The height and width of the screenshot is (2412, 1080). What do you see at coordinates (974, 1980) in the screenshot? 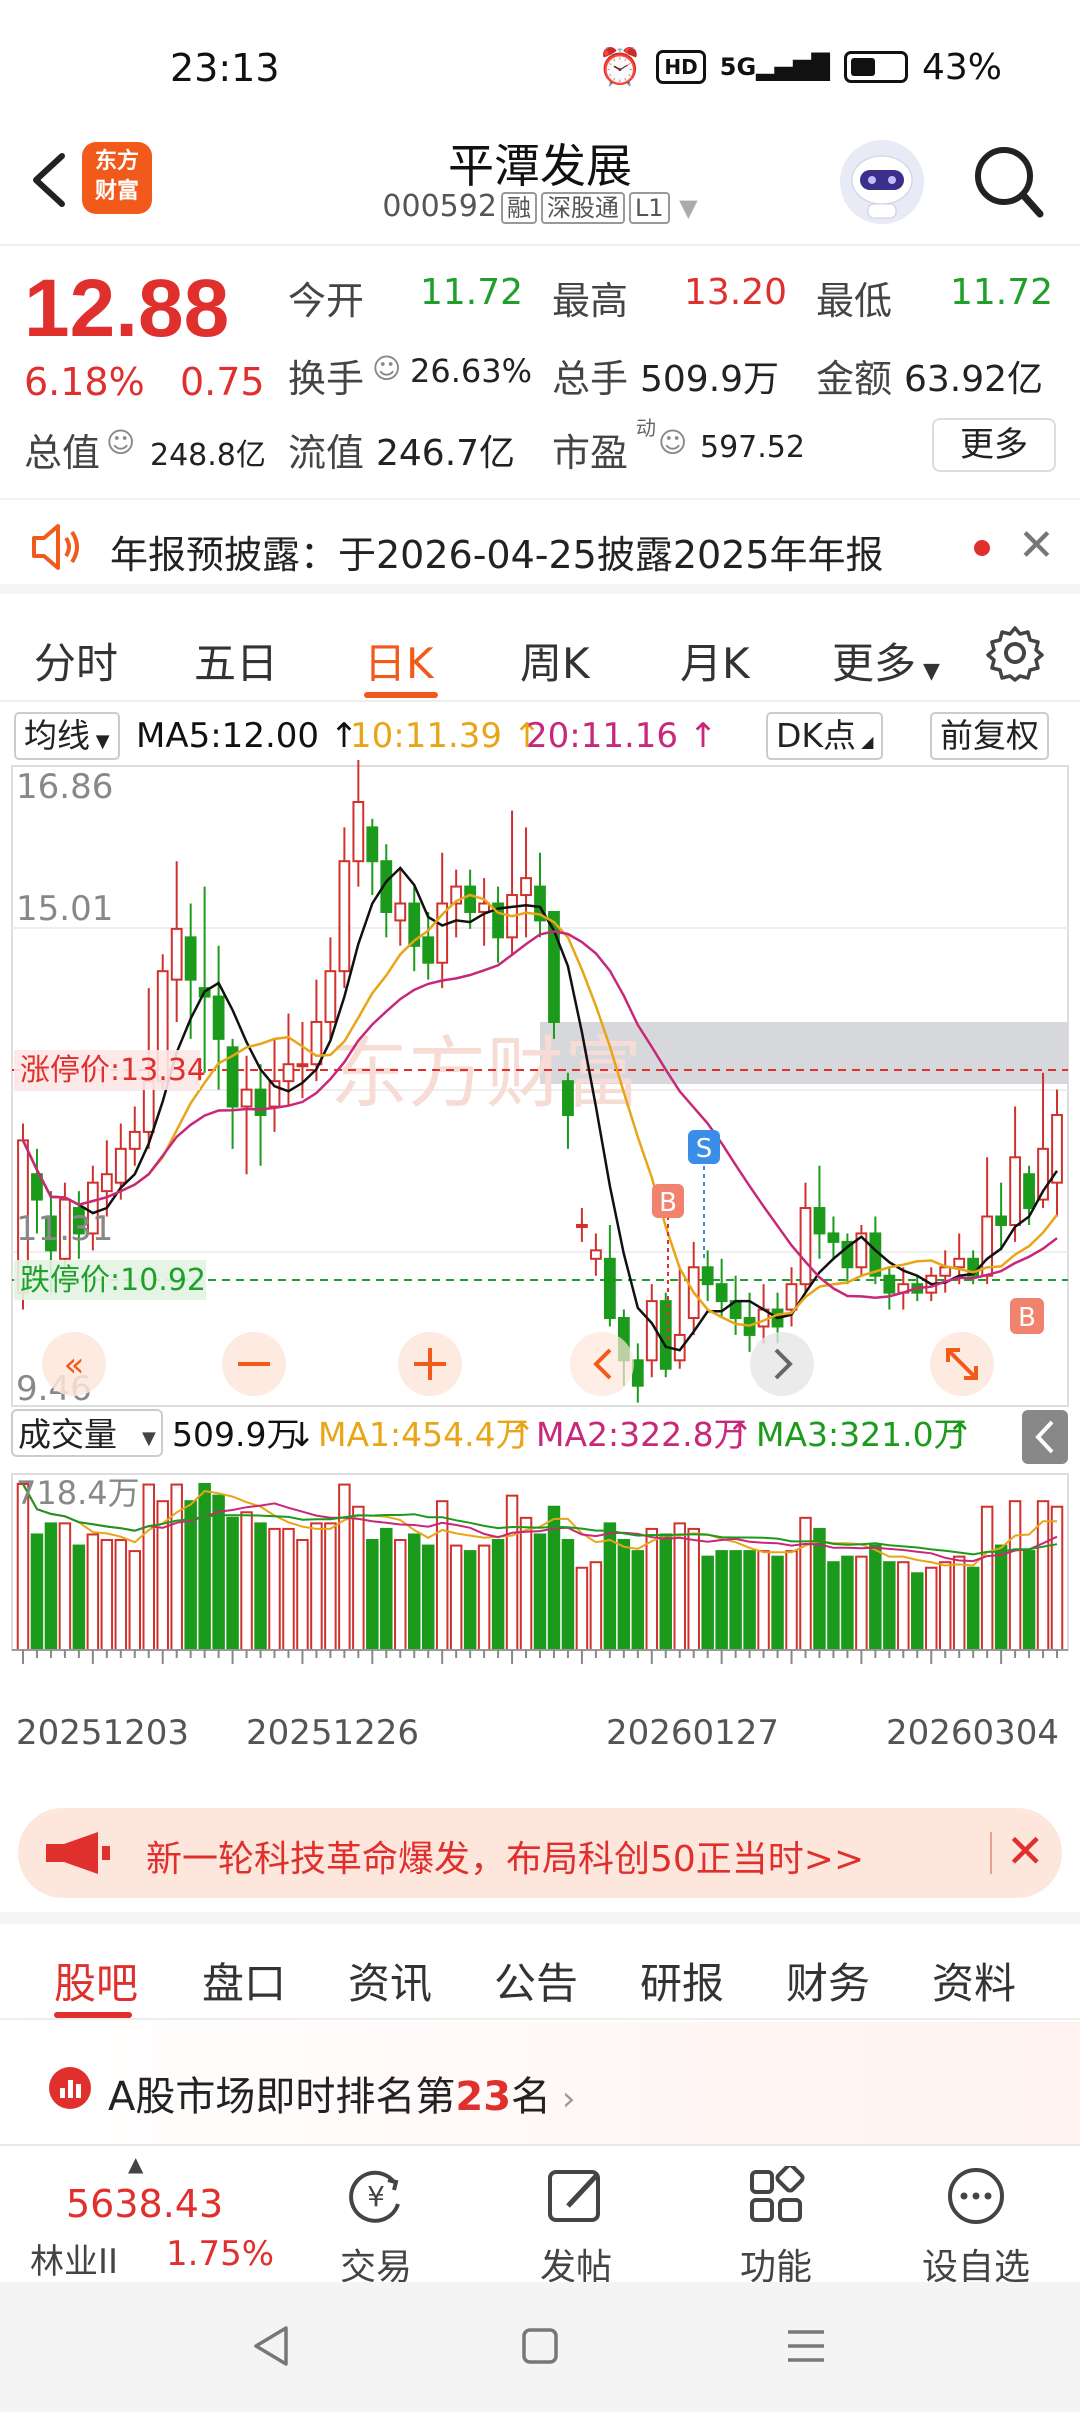
I see `tab-profile: 资料` at bounding box center [974, 1980].